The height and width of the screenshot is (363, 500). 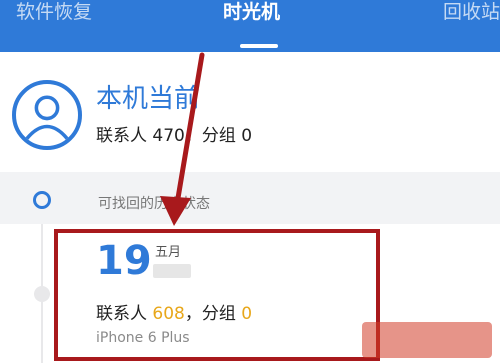 What do you see at coordinates (213, 314) in the screenshot?
I see `groups-label: ，分组` at bounding box center [213, 314].